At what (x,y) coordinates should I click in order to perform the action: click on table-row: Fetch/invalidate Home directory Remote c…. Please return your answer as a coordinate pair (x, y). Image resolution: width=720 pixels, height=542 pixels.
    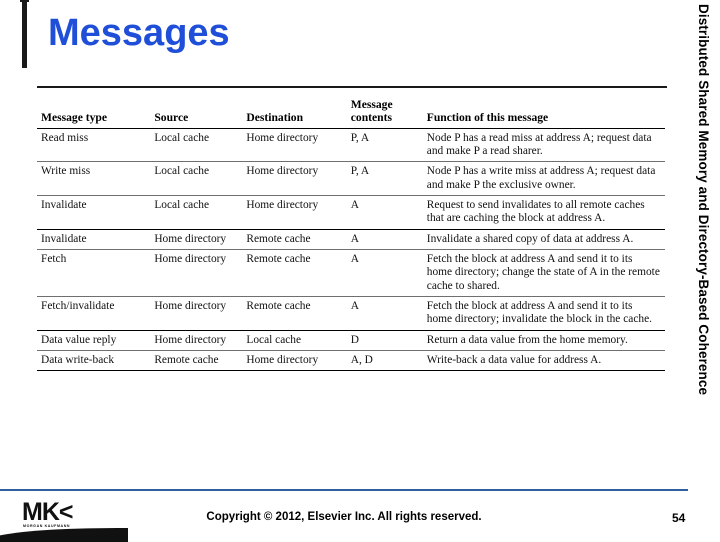
    Looking at the image, I should click on (351, 314).